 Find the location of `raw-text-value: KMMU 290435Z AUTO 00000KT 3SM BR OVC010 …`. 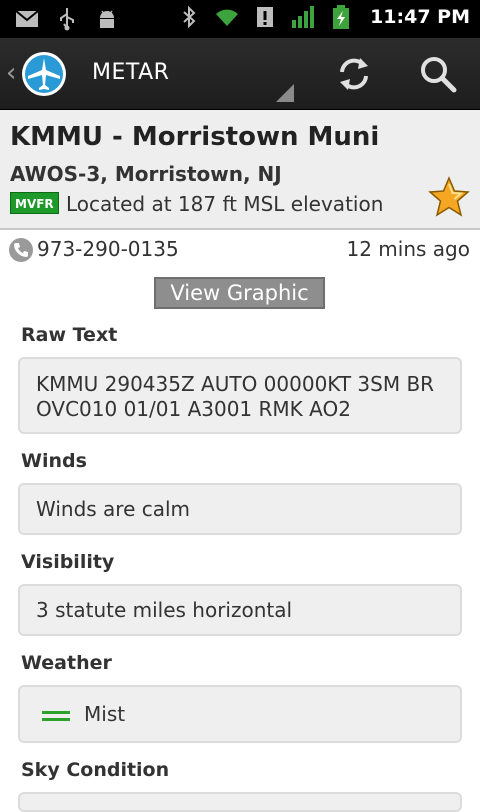

raw-text-value: KMMU 290435Z AUTO 00000KT 3SM BR OVC010 … is located at coordinates (235, 396).